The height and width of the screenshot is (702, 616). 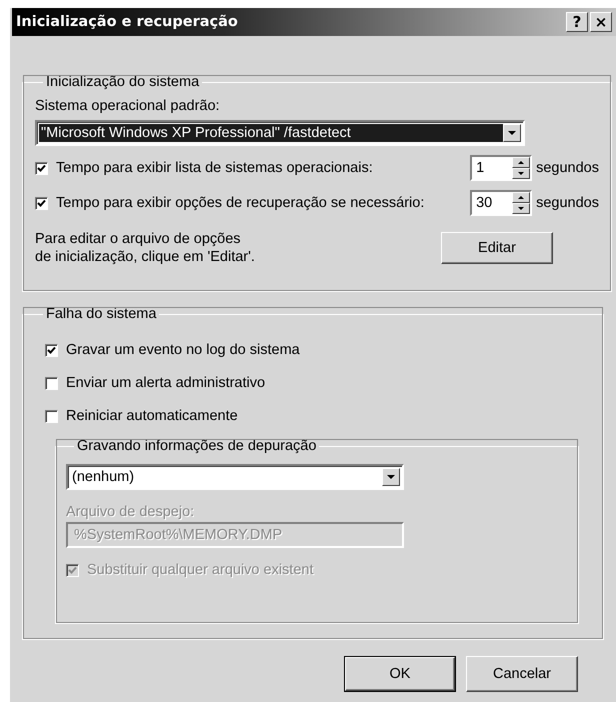 What do you see at coordinates (497, 248) in the screenshot?
I see `edit-button: Editar` at bounding box center [497, 248].